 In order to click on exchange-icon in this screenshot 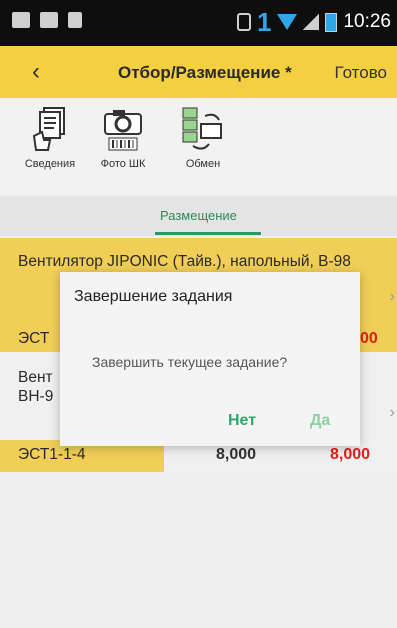, I will do `click(202, 128)`.